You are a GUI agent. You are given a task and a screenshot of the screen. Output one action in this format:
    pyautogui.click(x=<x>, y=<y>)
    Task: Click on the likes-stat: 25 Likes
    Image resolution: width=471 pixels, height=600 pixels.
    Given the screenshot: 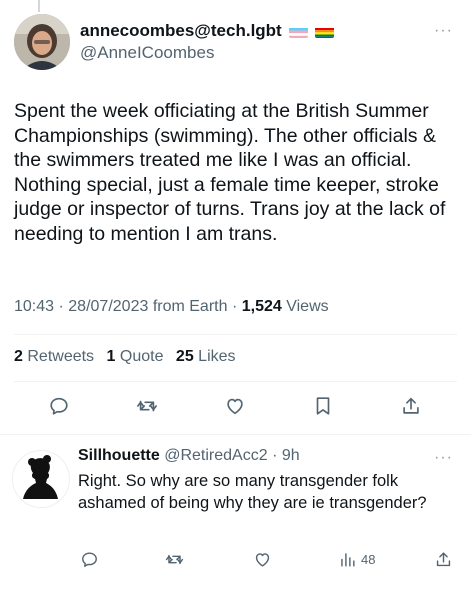 What is the action you would take?
    pyautogui.click(x=206, y=356)
    